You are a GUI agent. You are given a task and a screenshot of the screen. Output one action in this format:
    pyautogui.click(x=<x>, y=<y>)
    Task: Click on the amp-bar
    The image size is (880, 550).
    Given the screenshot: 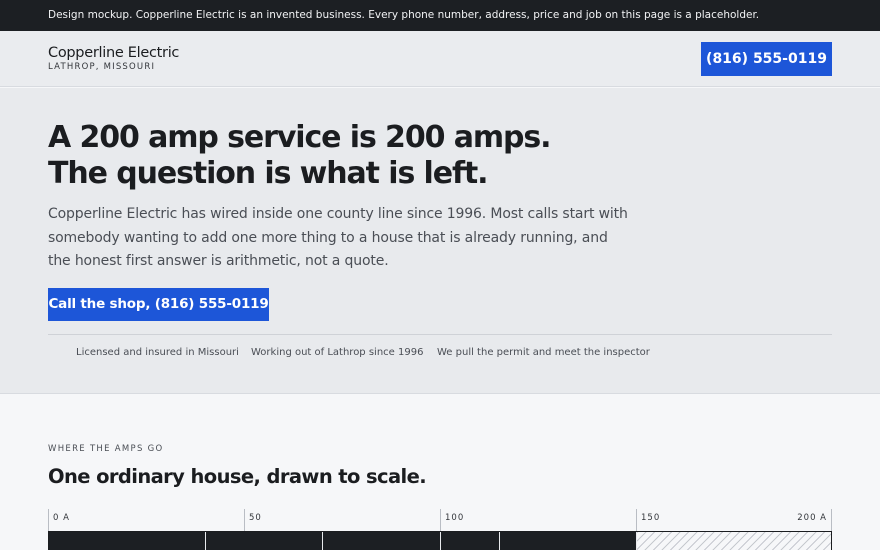 What is the action you would take?
    pyautogui.click(x=440, y=540)
    